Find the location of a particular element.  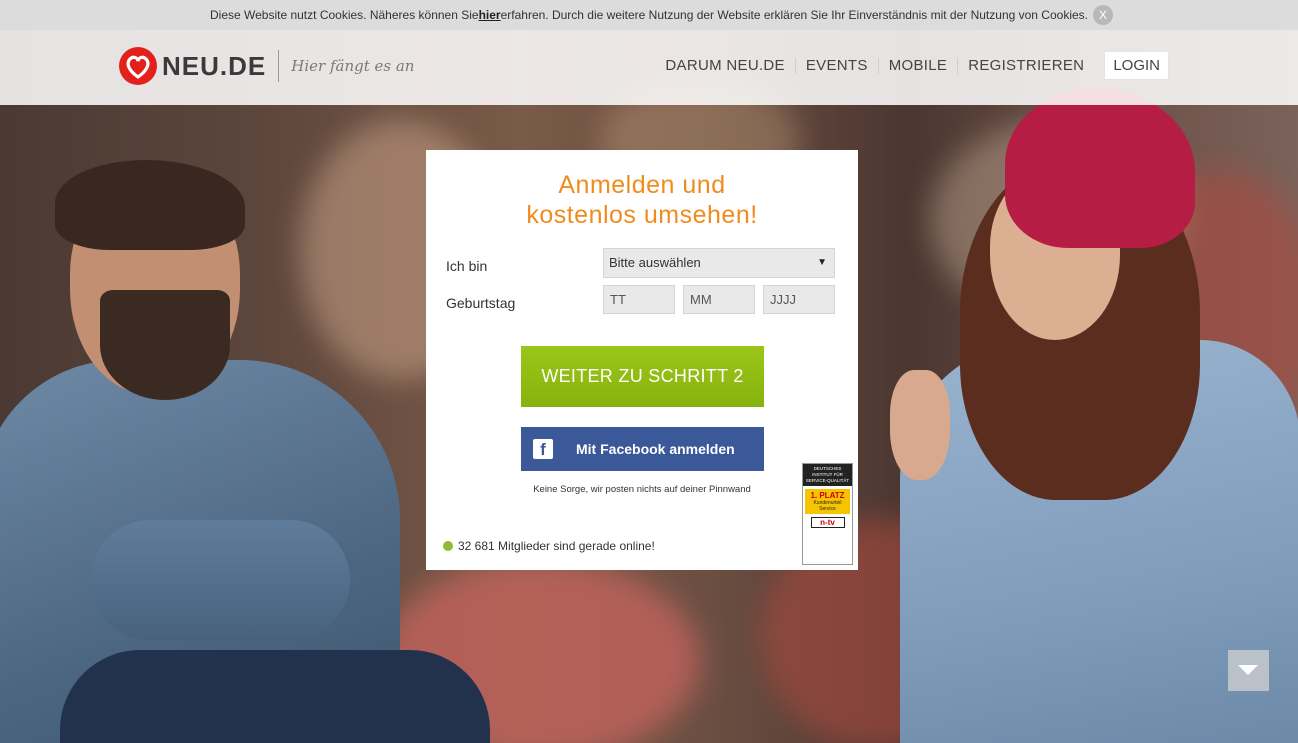

nav-darum: DARUM NEU.DE is located at coordinates (725, 65).